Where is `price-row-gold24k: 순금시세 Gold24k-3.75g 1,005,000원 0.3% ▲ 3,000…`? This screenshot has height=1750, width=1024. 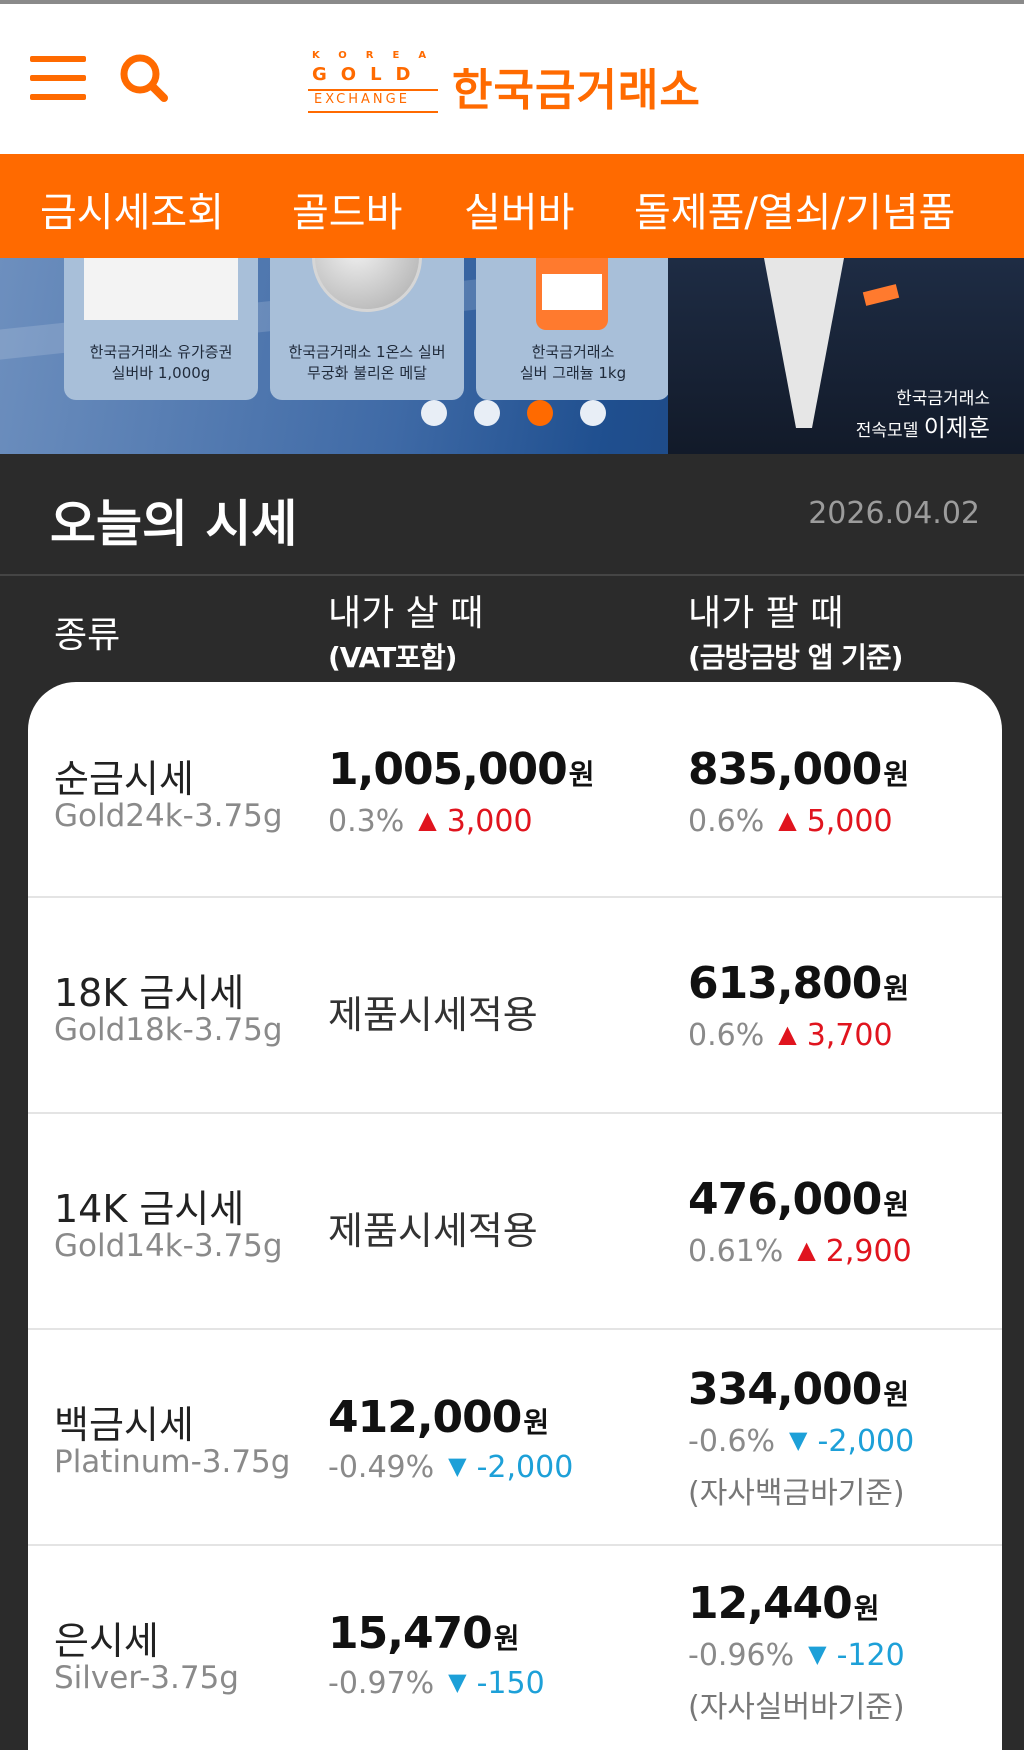 price-row-gold24k: 순금시세 Gold24k-3.75g 1,005,000원 0.3% ▲ 3,000… is located at coordinates (515, 790).